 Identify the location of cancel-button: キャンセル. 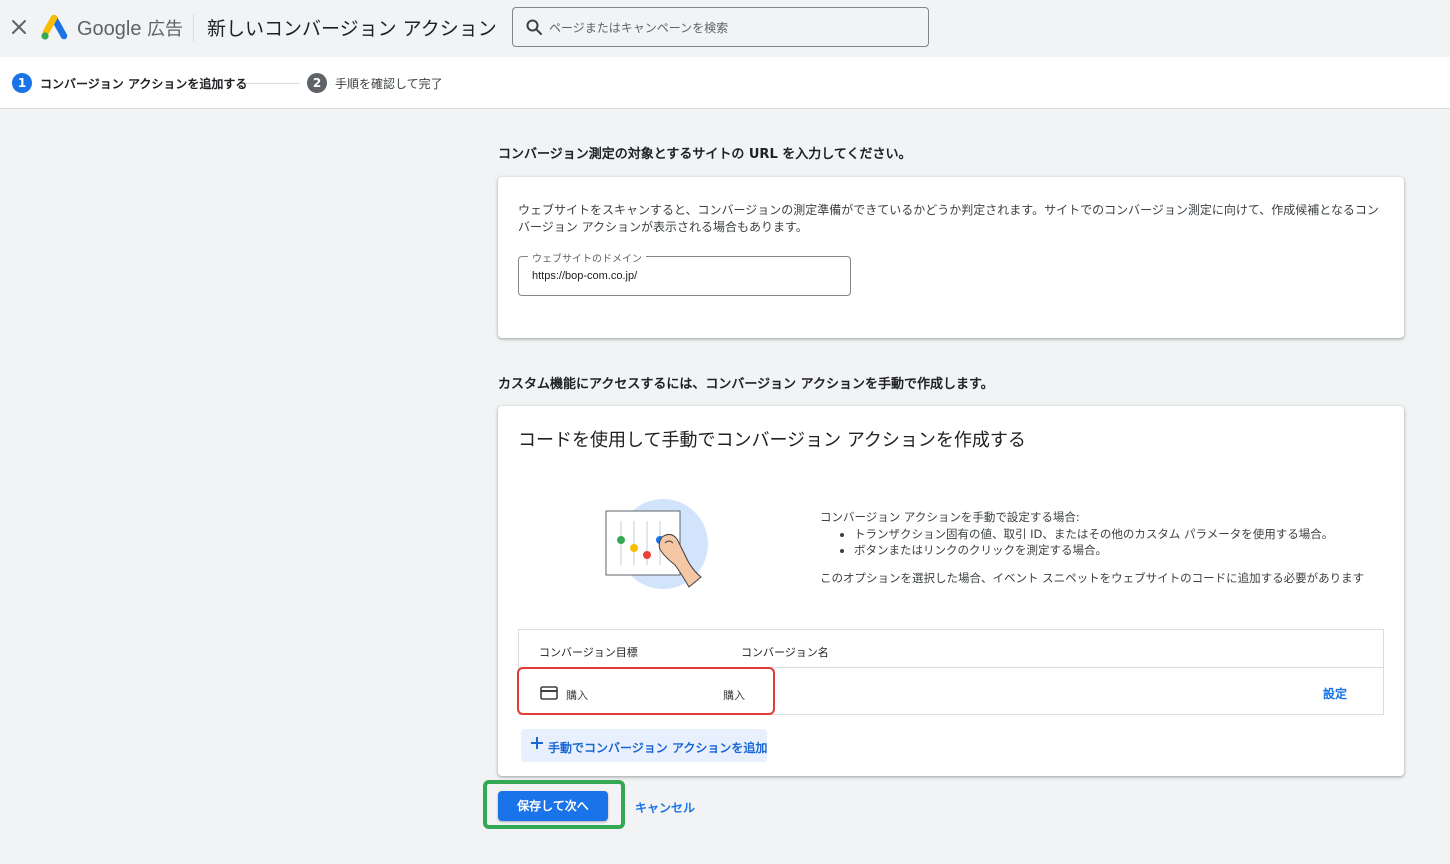
(665, 807).